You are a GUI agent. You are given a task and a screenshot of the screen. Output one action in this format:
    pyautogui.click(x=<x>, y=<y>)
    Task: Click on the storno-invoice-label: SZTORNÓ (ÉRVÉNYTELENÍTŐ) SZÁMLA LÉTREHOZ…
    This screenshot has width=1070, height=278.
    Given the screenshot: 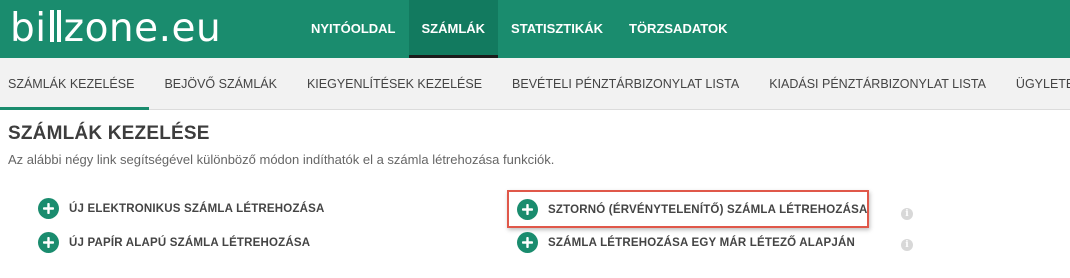 What is the action you would take?
    pyautogui.click(x=708, y=209)
    